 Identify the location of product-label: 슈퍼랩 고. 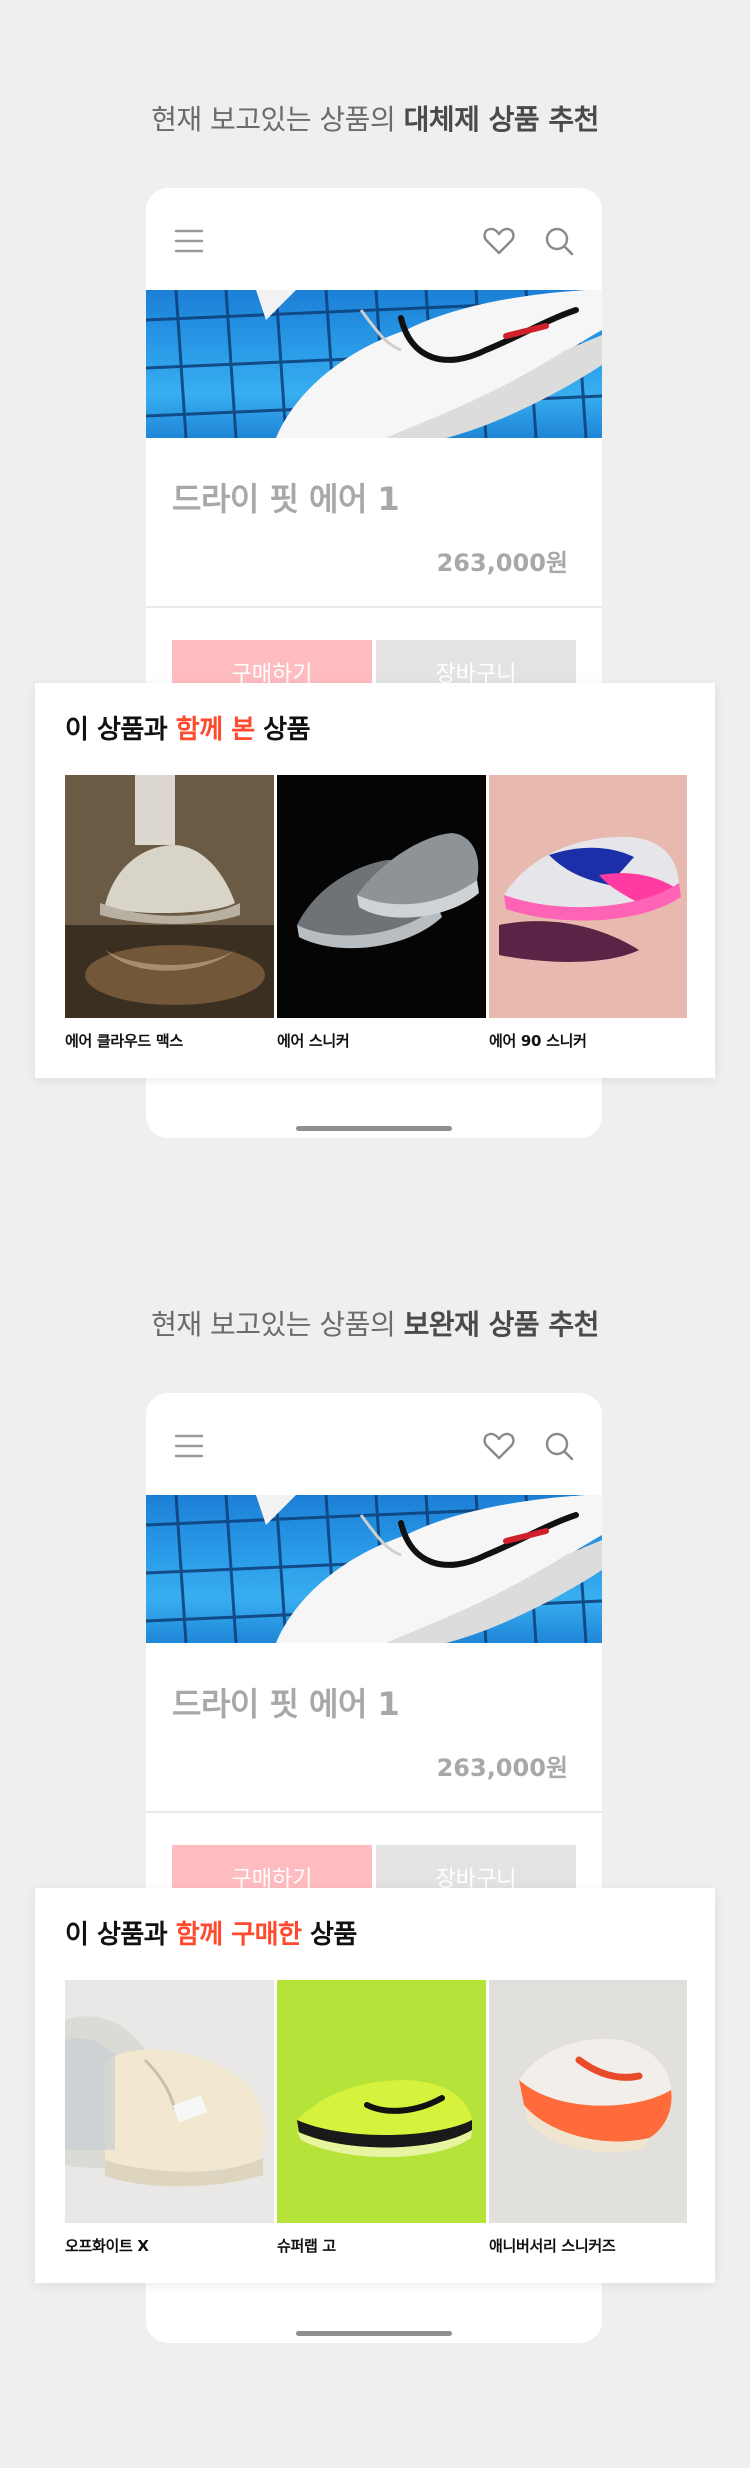
(306, 2246).